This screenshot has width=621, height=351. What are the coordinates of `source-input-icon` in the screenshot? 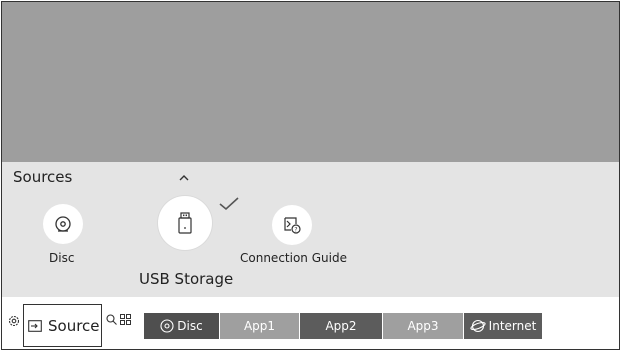 It's located at (35, 326).